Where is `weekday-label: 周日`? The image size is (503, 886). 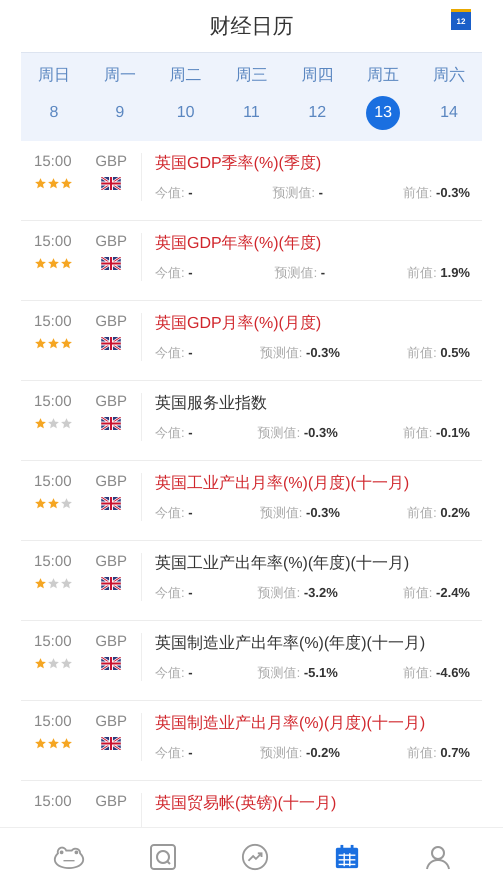 weekday-label: 周日 is located at coordinates (54, 76).